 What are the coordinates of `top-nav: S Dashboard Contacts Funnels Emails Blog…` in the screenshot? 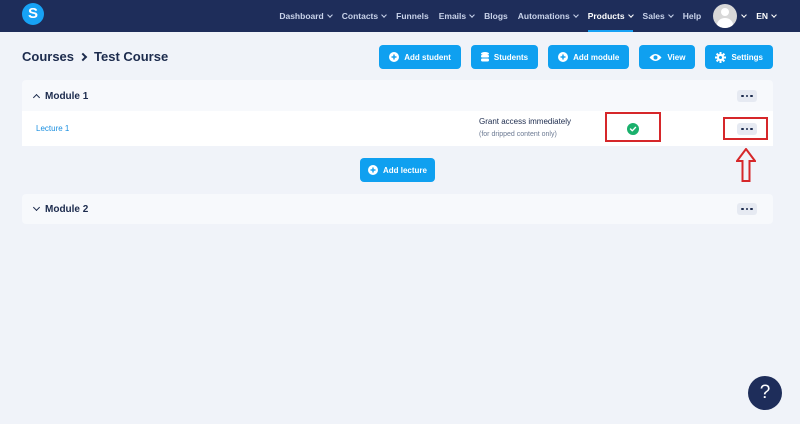 It's located at (400, 16).